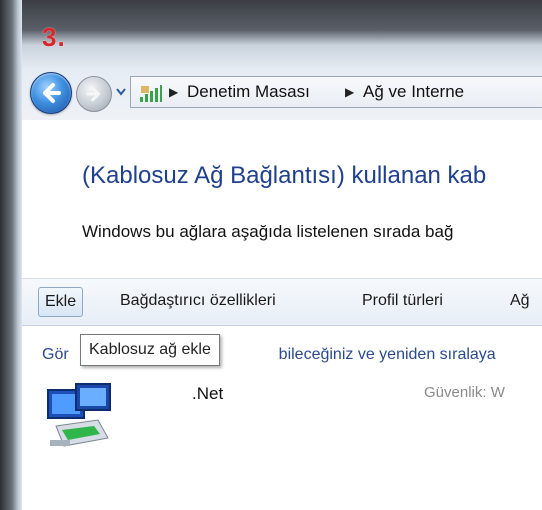 The width and height of the screenshot is (542, 510). I want to click on arrow-left-icon, so click(52, 93).